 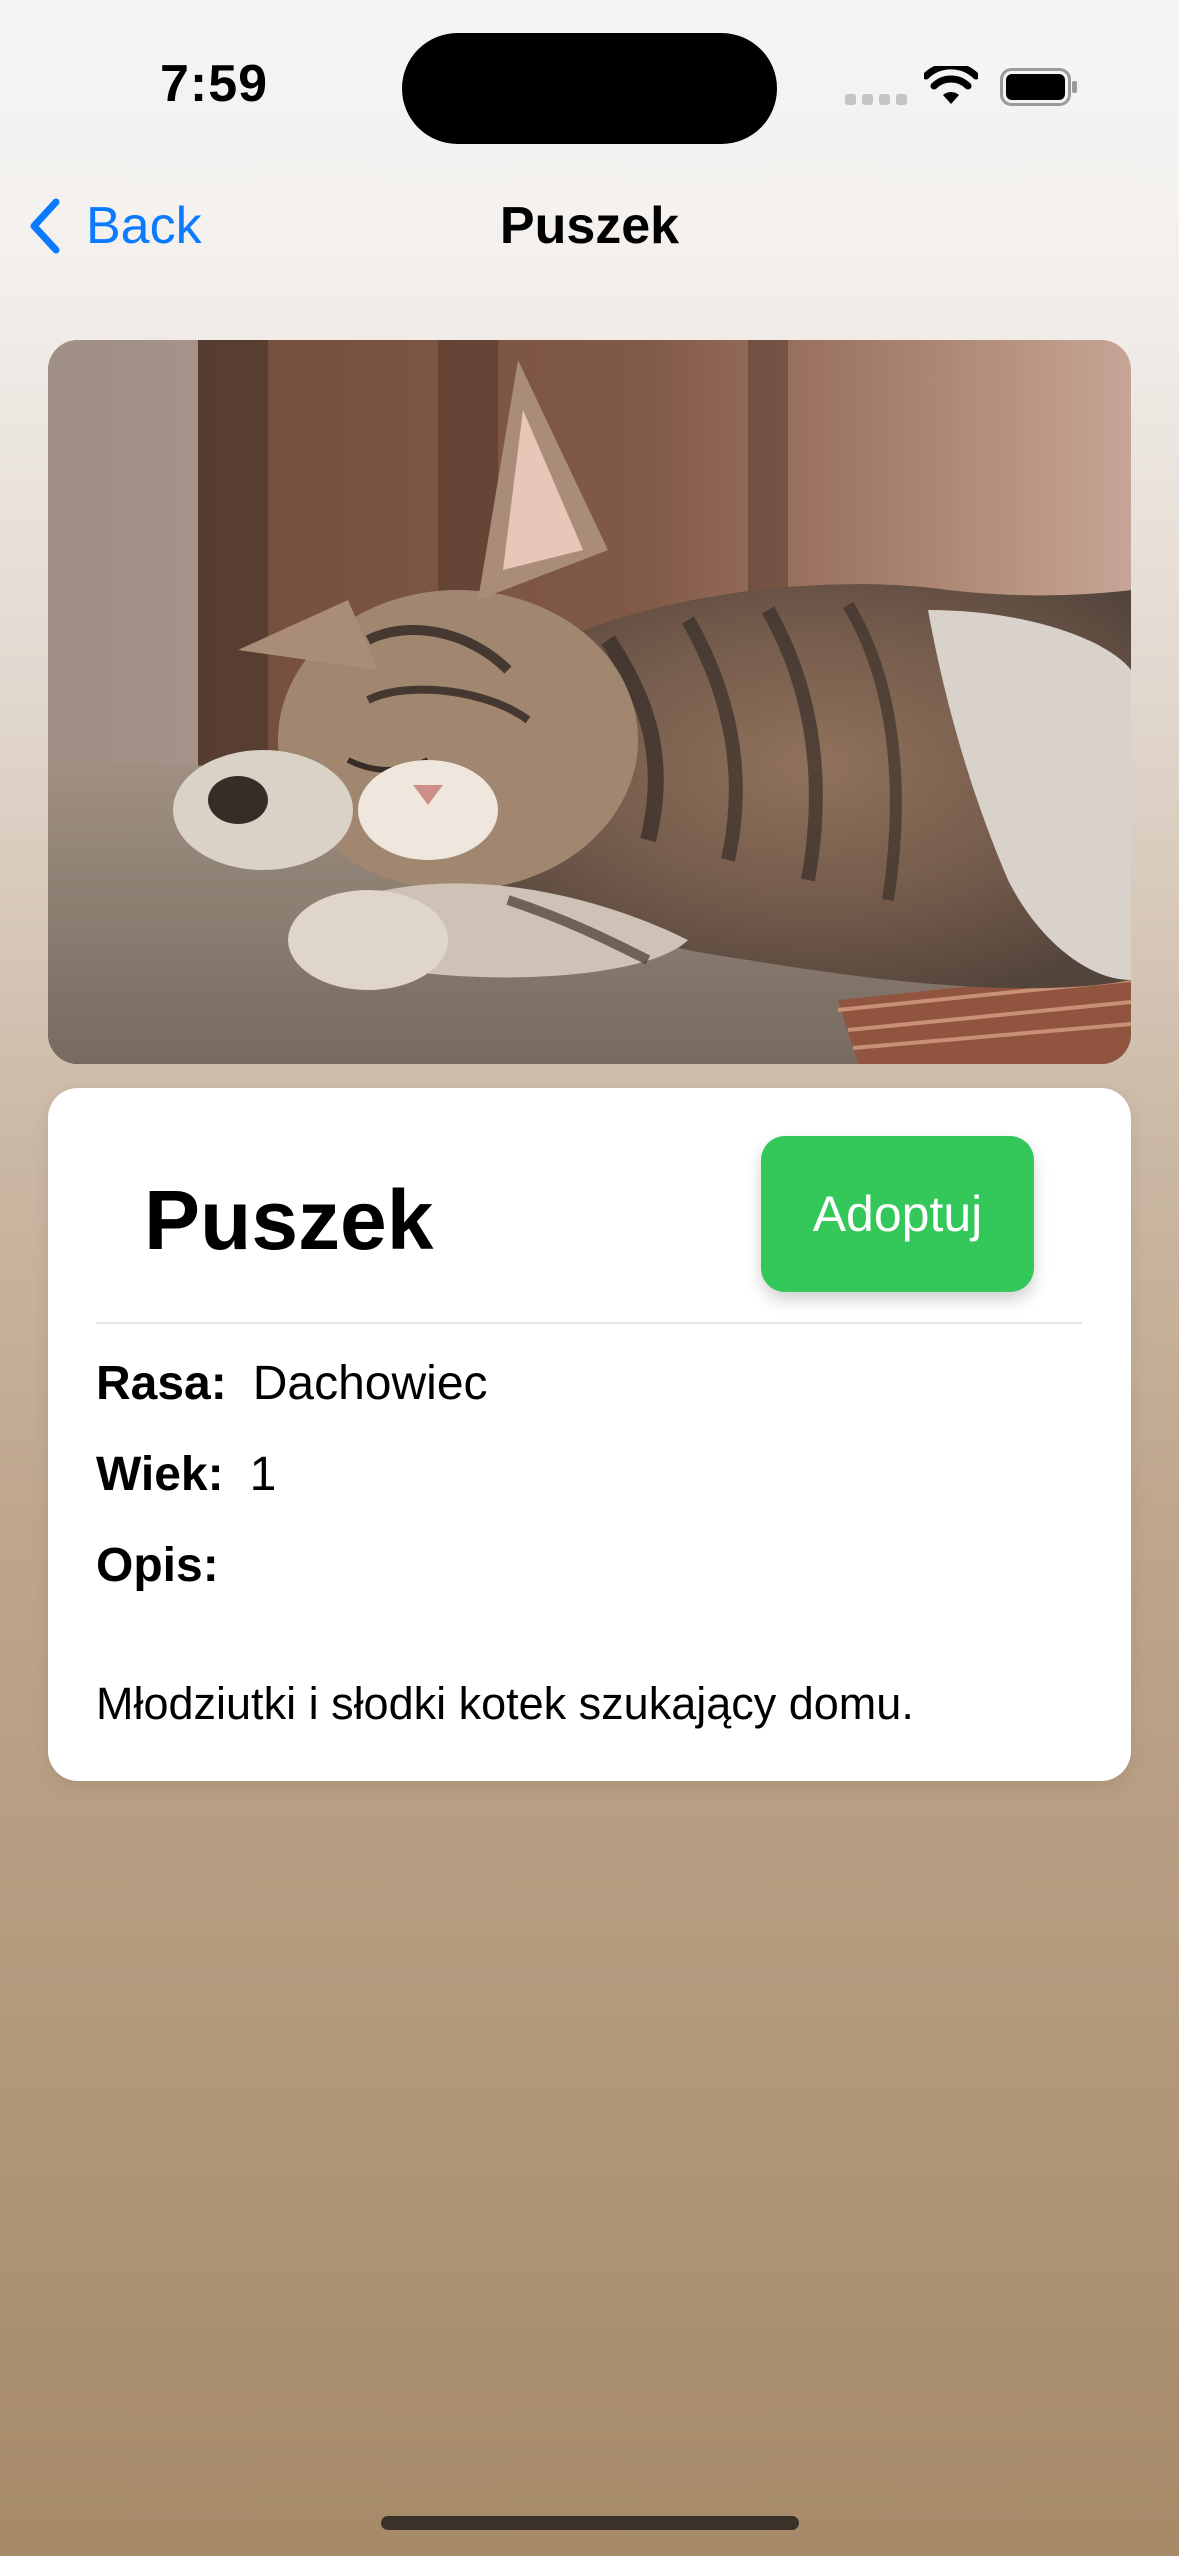 I want to click on pet-name: Puszek, so click(x=289, y=1220).